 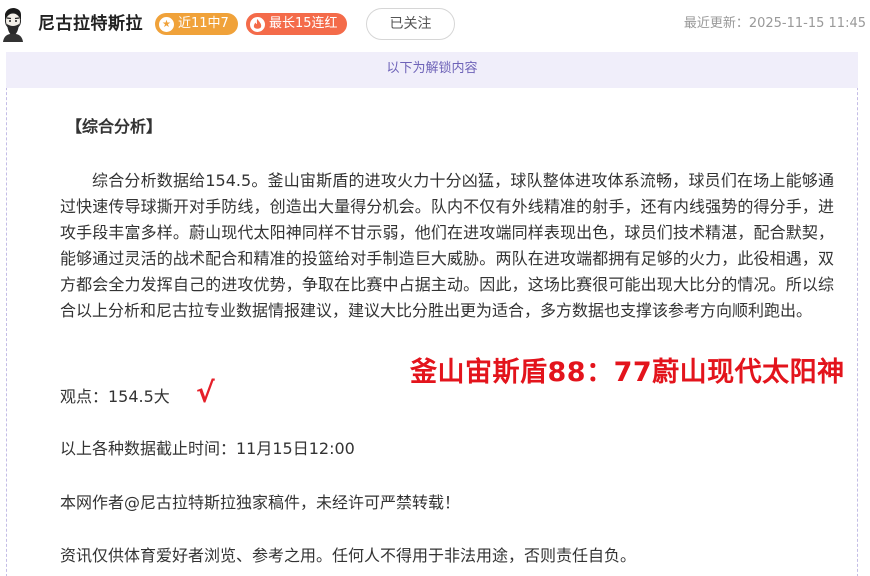 What do you see at coordinates (114, 126) in the screenshot?
I see `section-title: 【综合分析】` at bounding box center [114, 126].